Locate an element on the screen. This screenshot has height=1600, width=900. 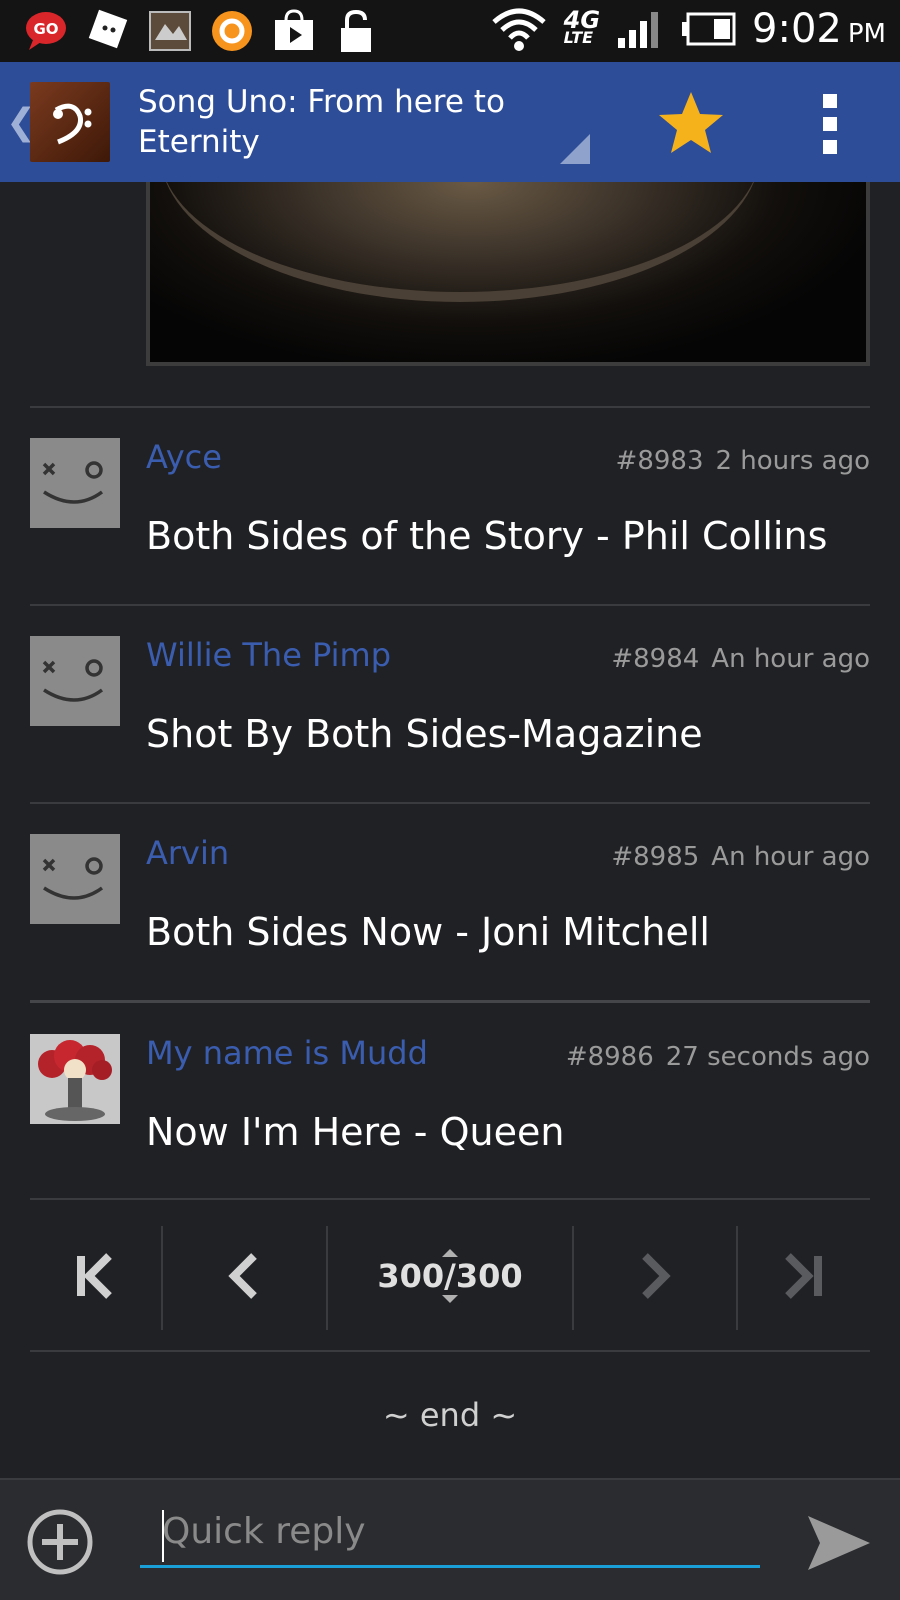
mushroom-cloud-clown-avatar-icon is located at coordinates (75, 1079).